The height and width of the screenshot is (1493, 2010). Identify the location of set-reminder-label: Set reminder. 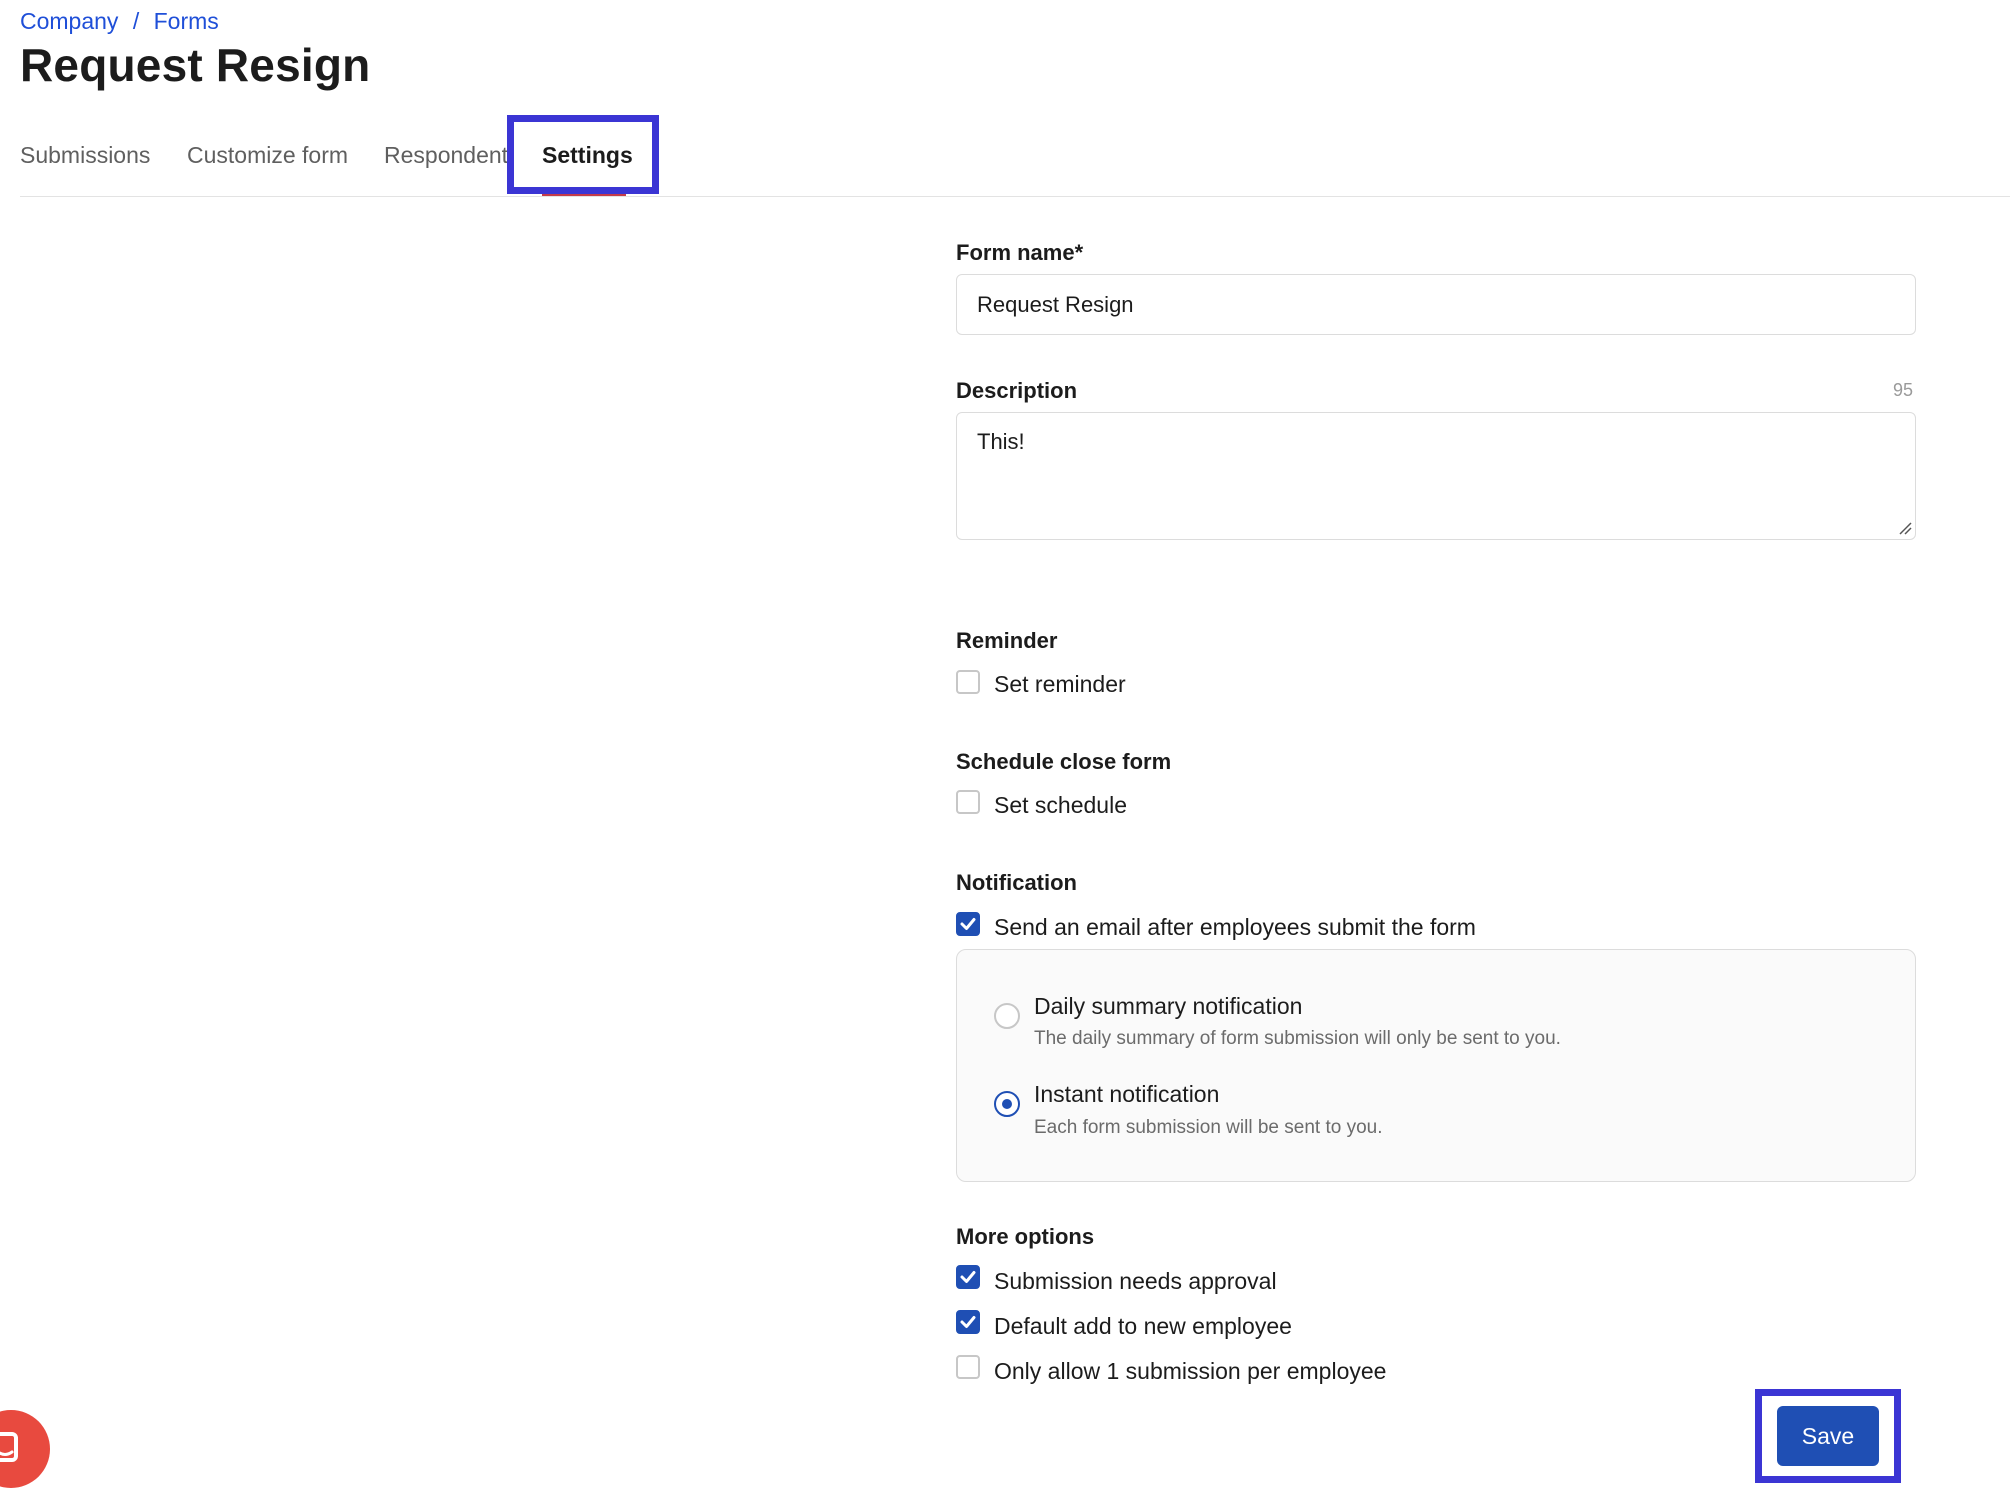
(1060, 684).